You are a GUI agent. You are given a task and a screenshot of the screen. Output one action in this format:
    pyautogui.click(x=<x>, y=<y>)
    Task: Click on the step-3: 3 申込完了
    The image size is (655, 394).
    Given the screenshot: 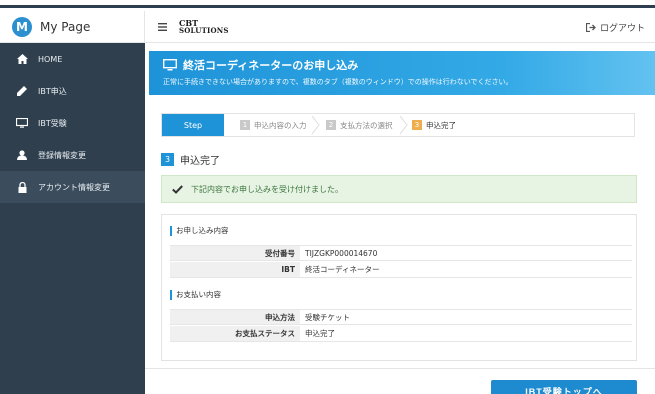 What is the action you would take?
    pyautogui.click(x=434, y=125)
    